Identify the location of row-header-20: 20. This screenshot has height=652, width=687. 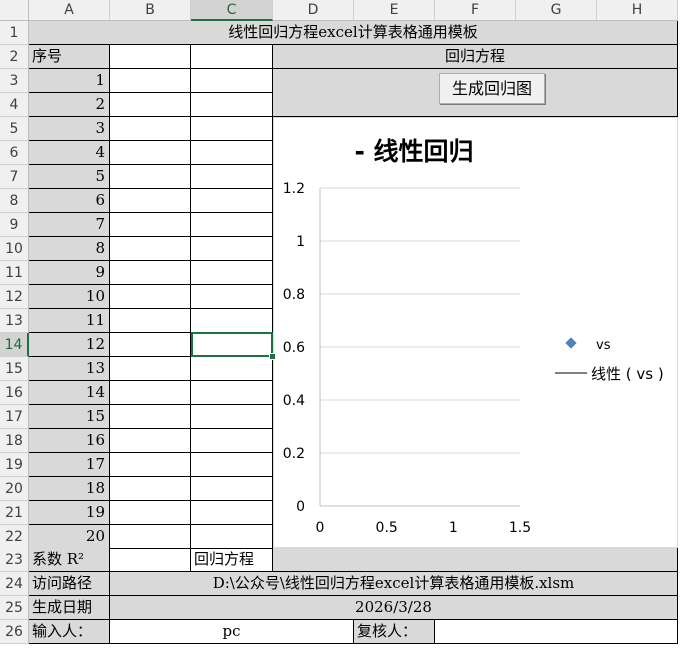
(14, 489).